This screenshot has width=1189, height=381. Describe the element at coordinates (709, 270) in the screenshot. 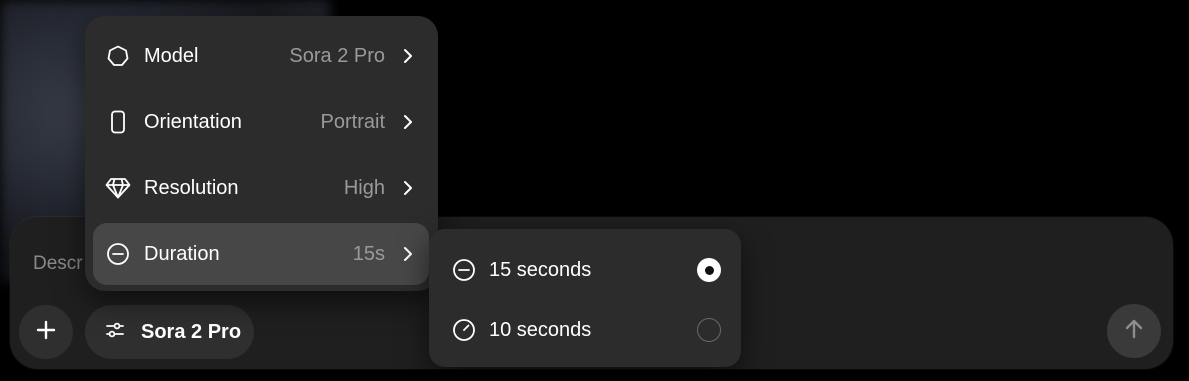

I see `radio-selected` at that location.